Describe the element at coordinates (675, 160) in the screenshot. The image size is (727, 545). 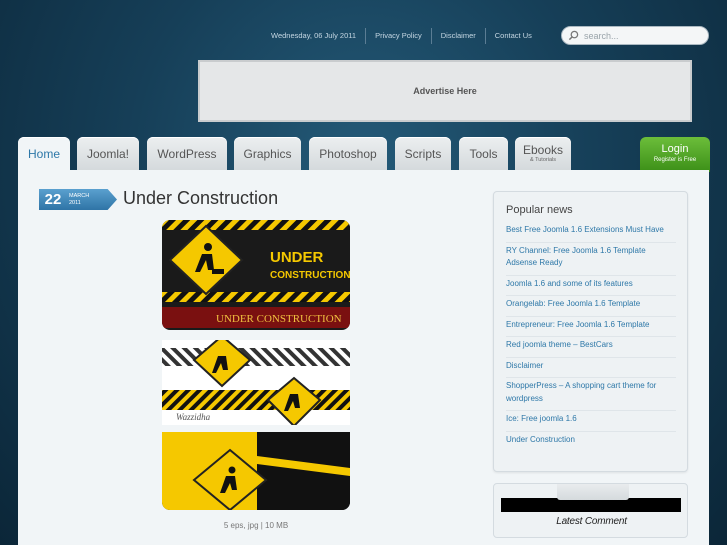
I see `register-label: Register is Free` at that location.